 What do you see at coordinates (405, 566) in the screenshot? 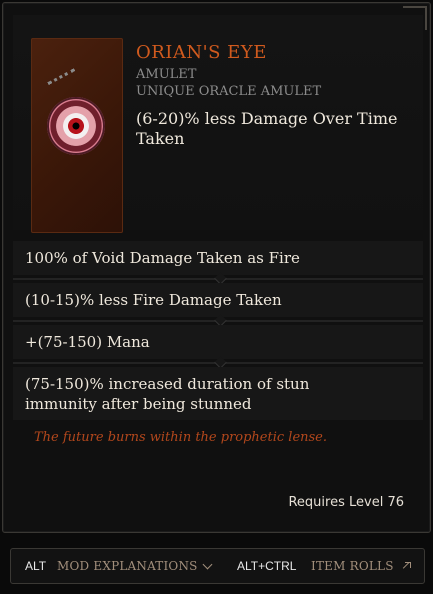
I see `arrow-up-right-icon` at bounding box center [405, 566].